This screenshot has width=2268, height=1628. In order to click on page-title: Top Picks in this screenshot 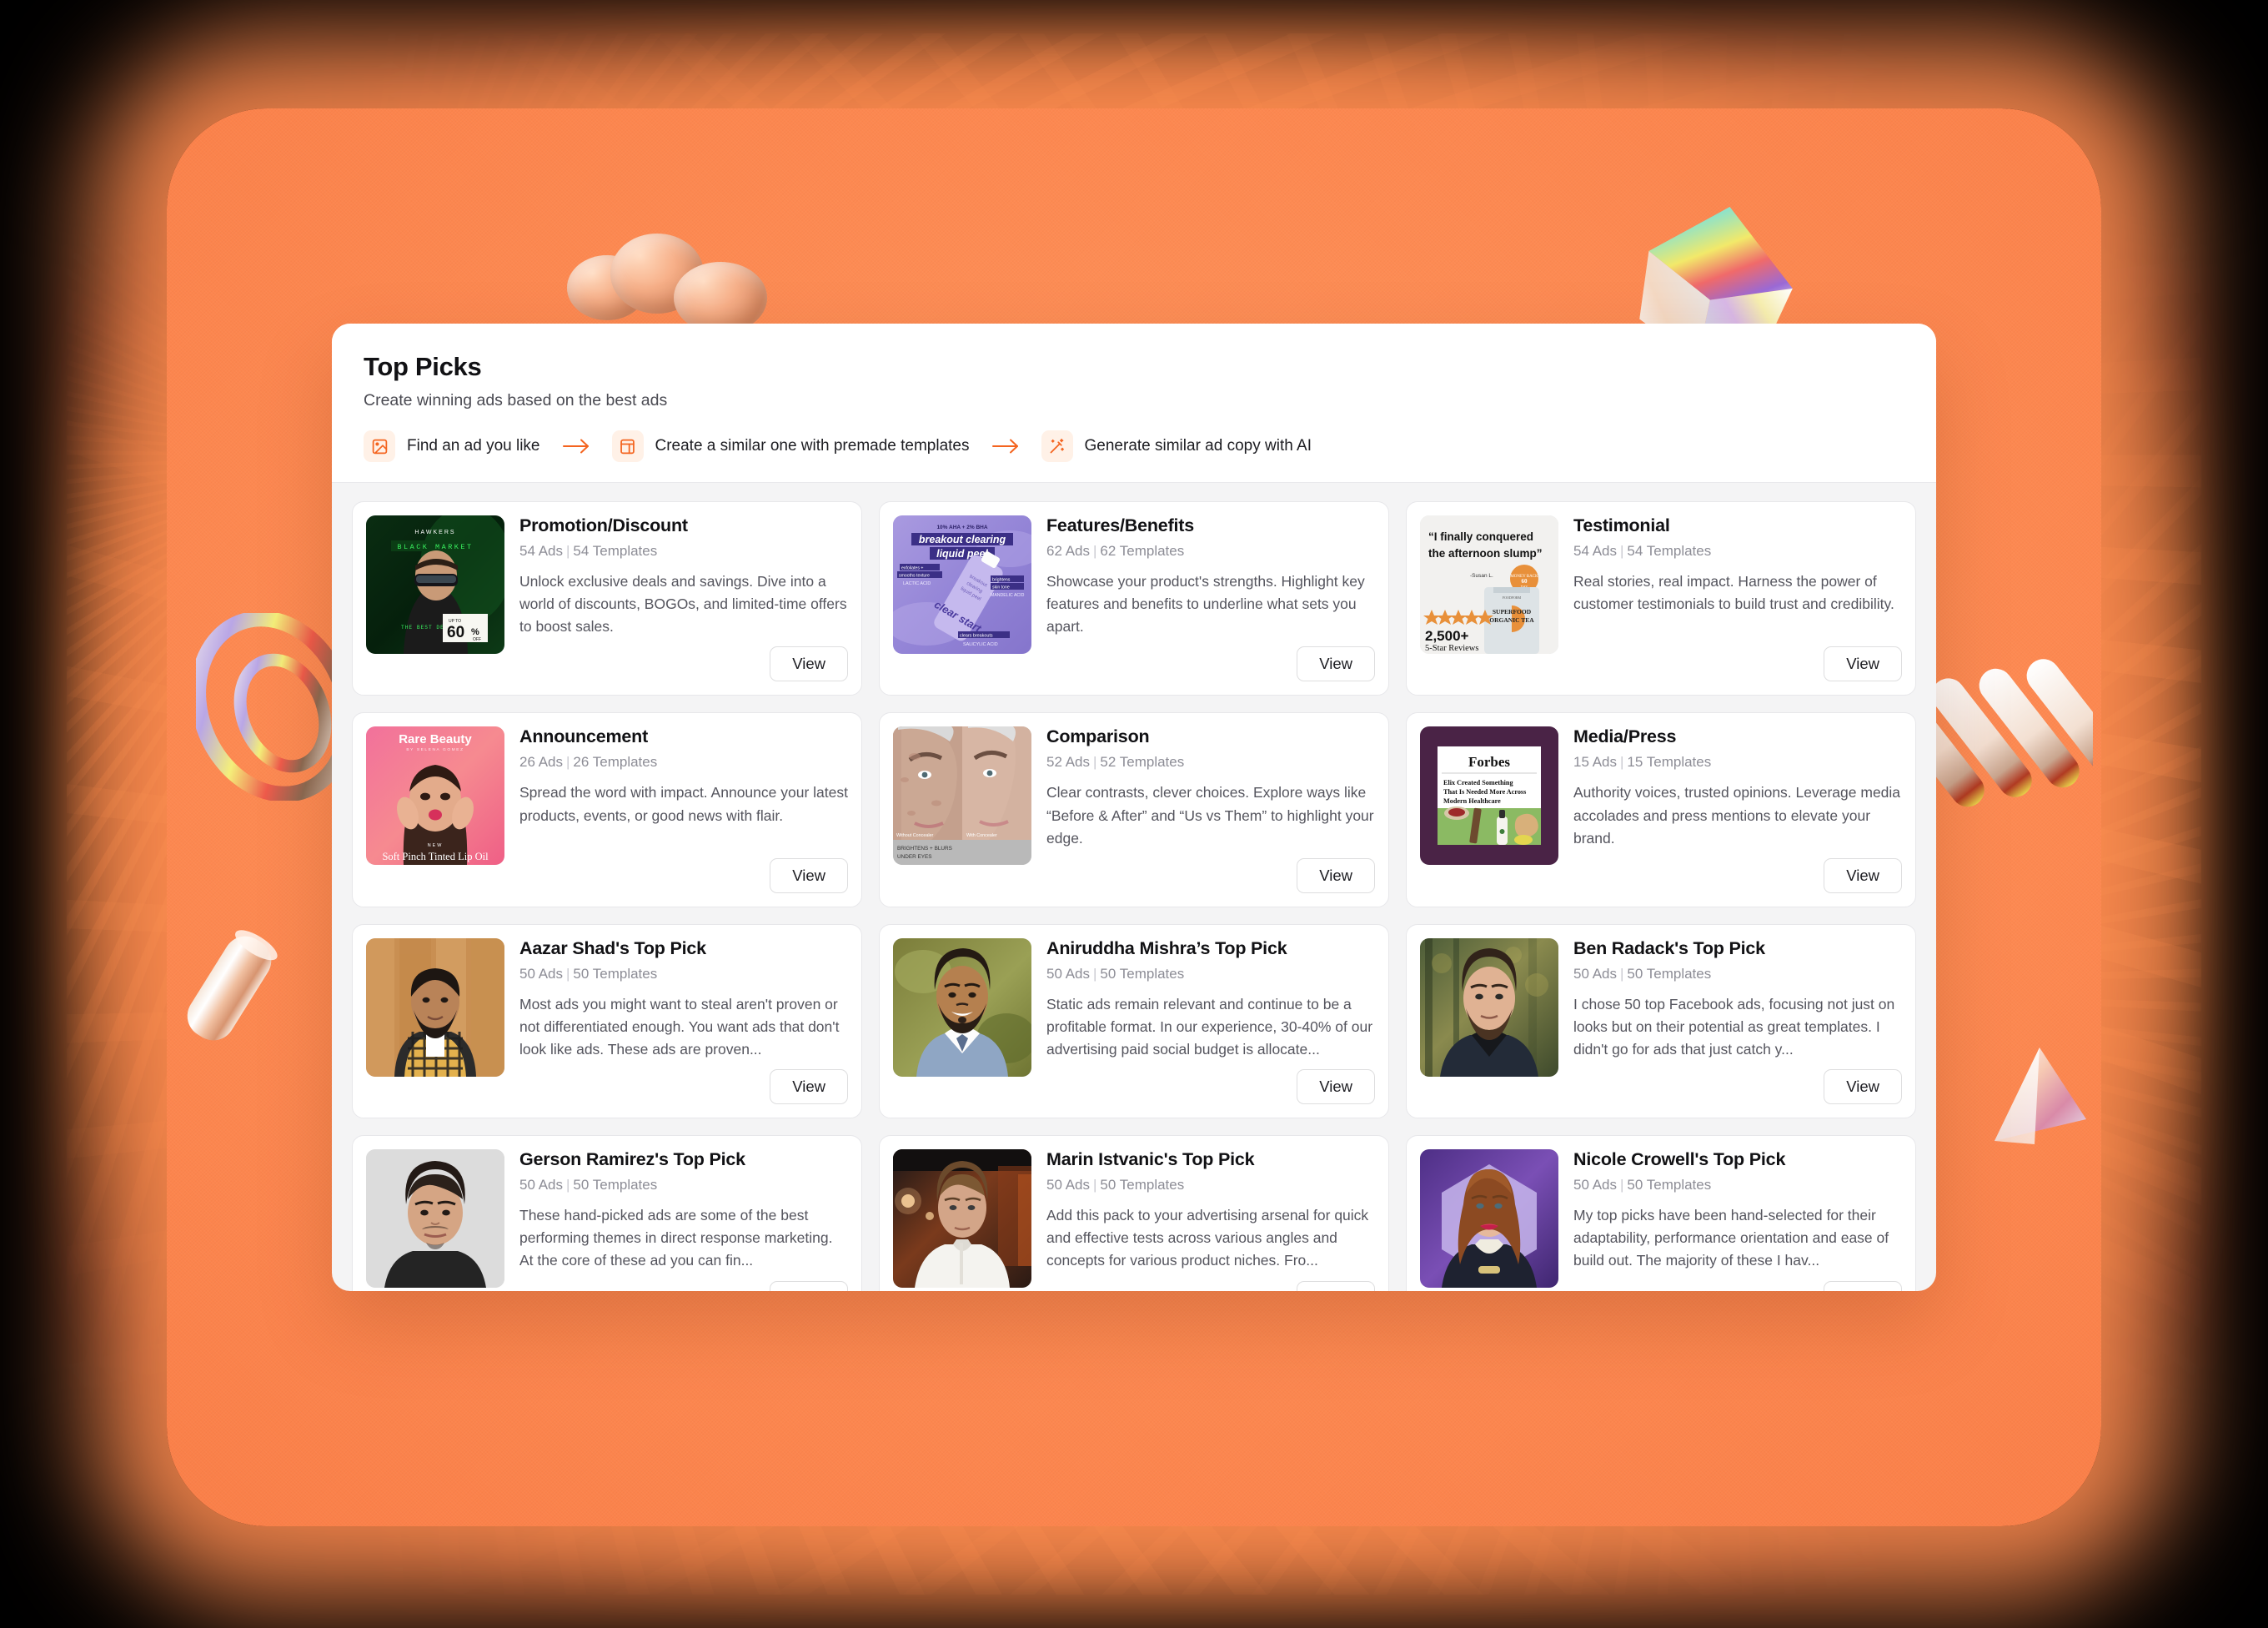, I will do `click(423, 366)`.